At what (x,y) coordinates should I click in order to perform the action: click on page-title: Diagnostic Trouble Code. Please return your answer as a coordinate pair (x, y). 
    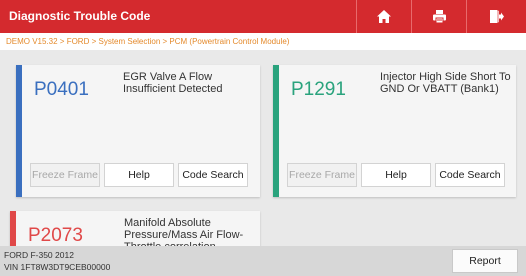
    Looking at the image, I should click on (80, 16).